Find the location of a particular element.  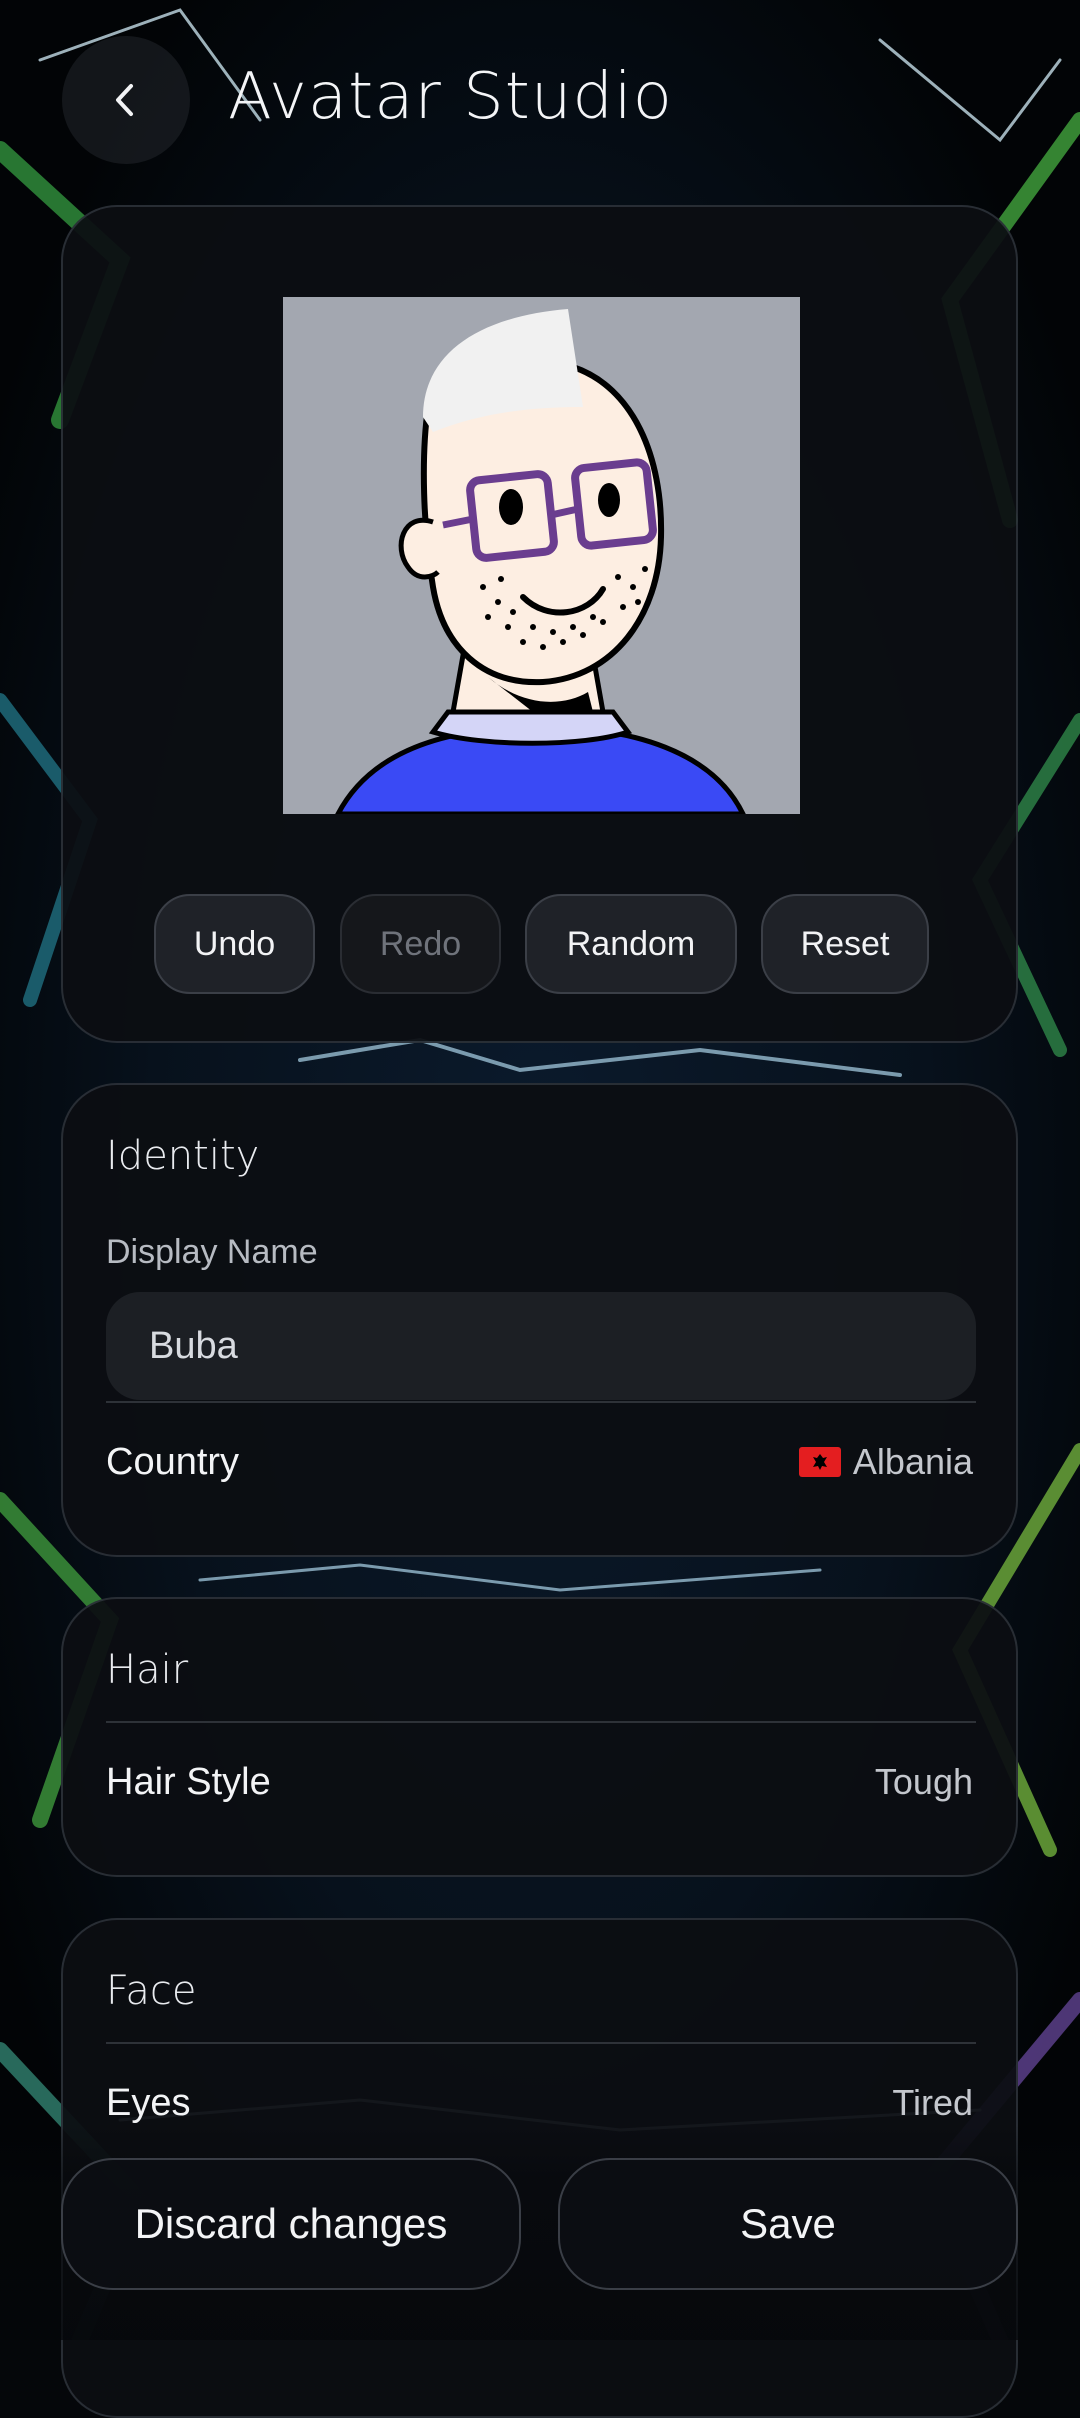

display-name-field is located at coordinates (541, 1346).